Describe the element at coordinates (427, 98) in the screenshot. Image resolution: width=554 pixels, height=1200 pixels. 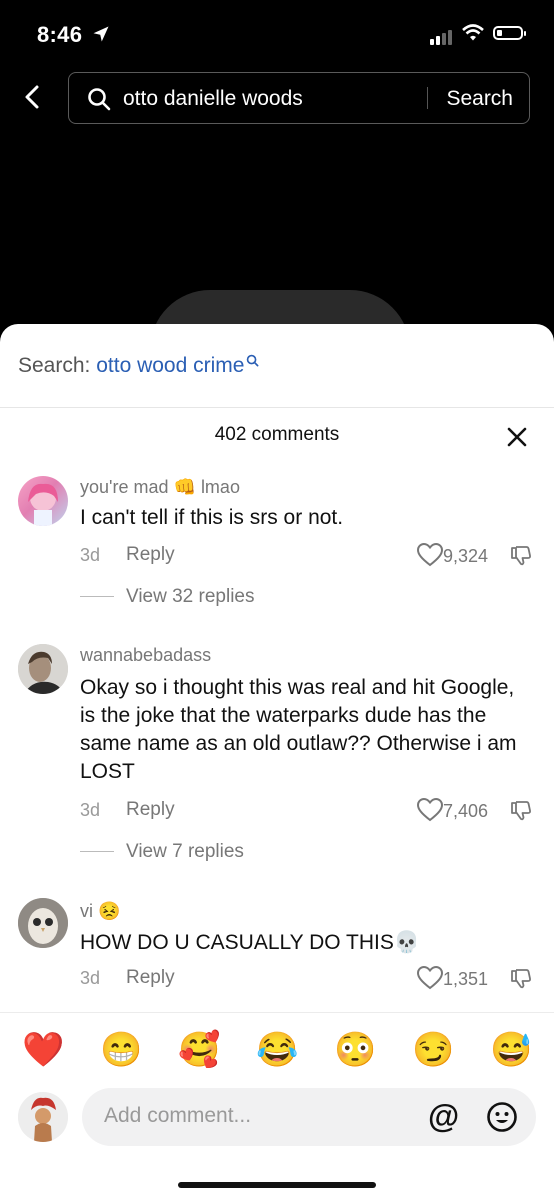
I see `search-divider` at that location.